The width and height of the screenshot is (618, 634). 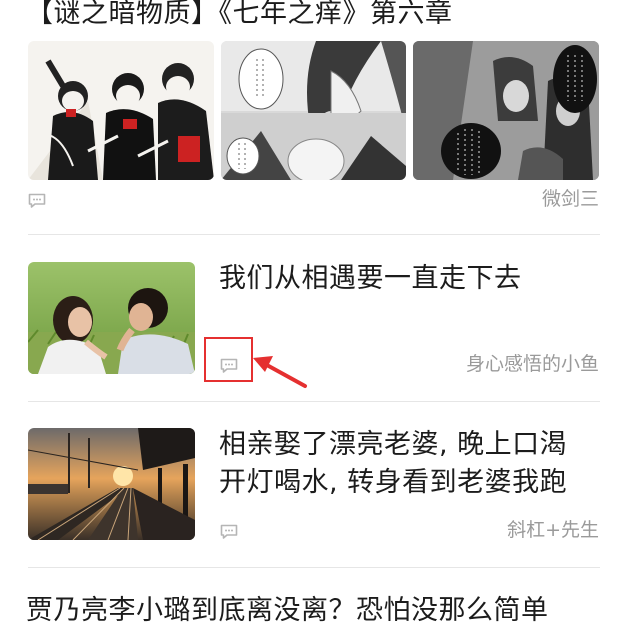 I want to click on annotation-arrow-icon, so click(x=280, y=372).